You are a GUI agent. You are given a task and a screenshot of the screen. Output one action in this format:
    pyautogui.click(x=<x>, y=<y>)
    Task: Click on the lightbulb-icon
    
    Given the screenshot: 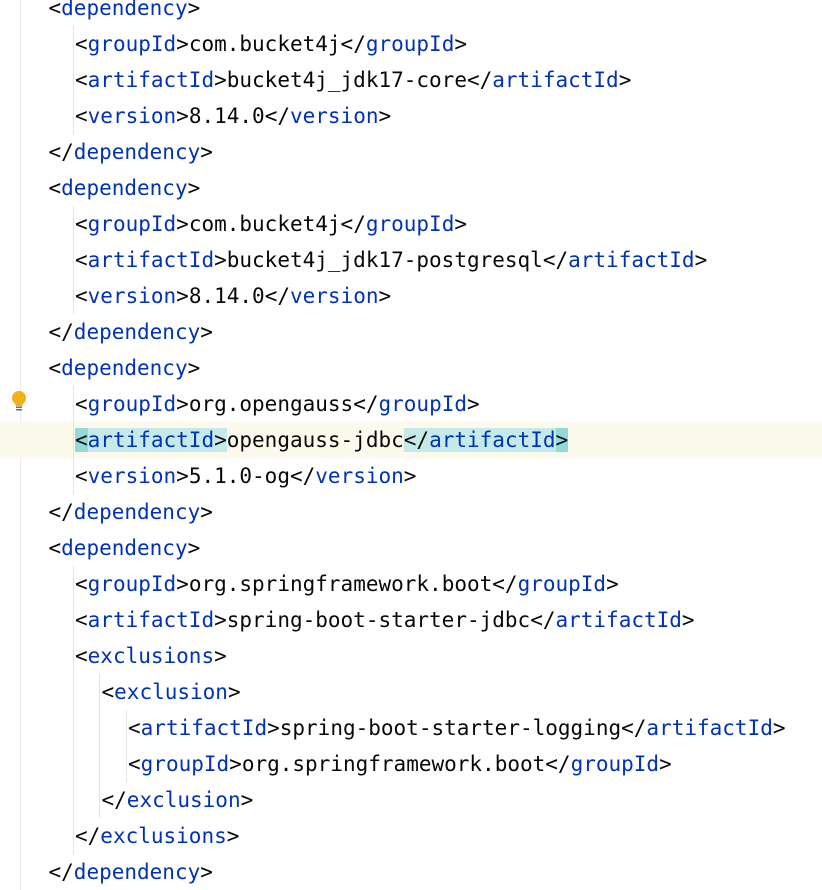 What is the action you would take?
    pyautogui.click(x=19, y=401)
    